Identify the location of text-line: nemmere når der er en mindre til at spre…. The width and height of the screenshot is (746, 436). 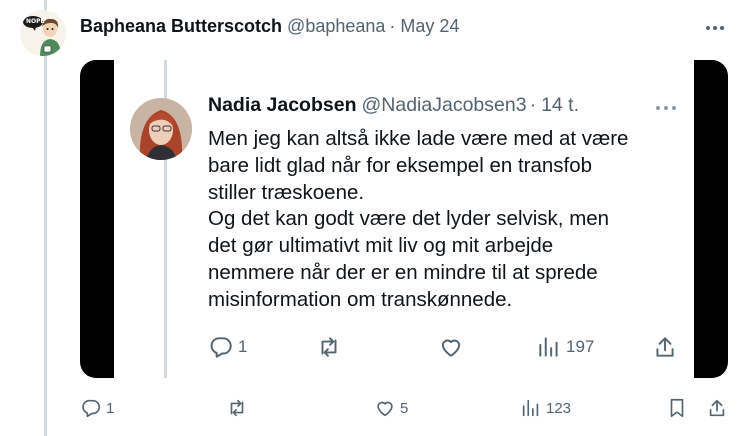
(403, 272).